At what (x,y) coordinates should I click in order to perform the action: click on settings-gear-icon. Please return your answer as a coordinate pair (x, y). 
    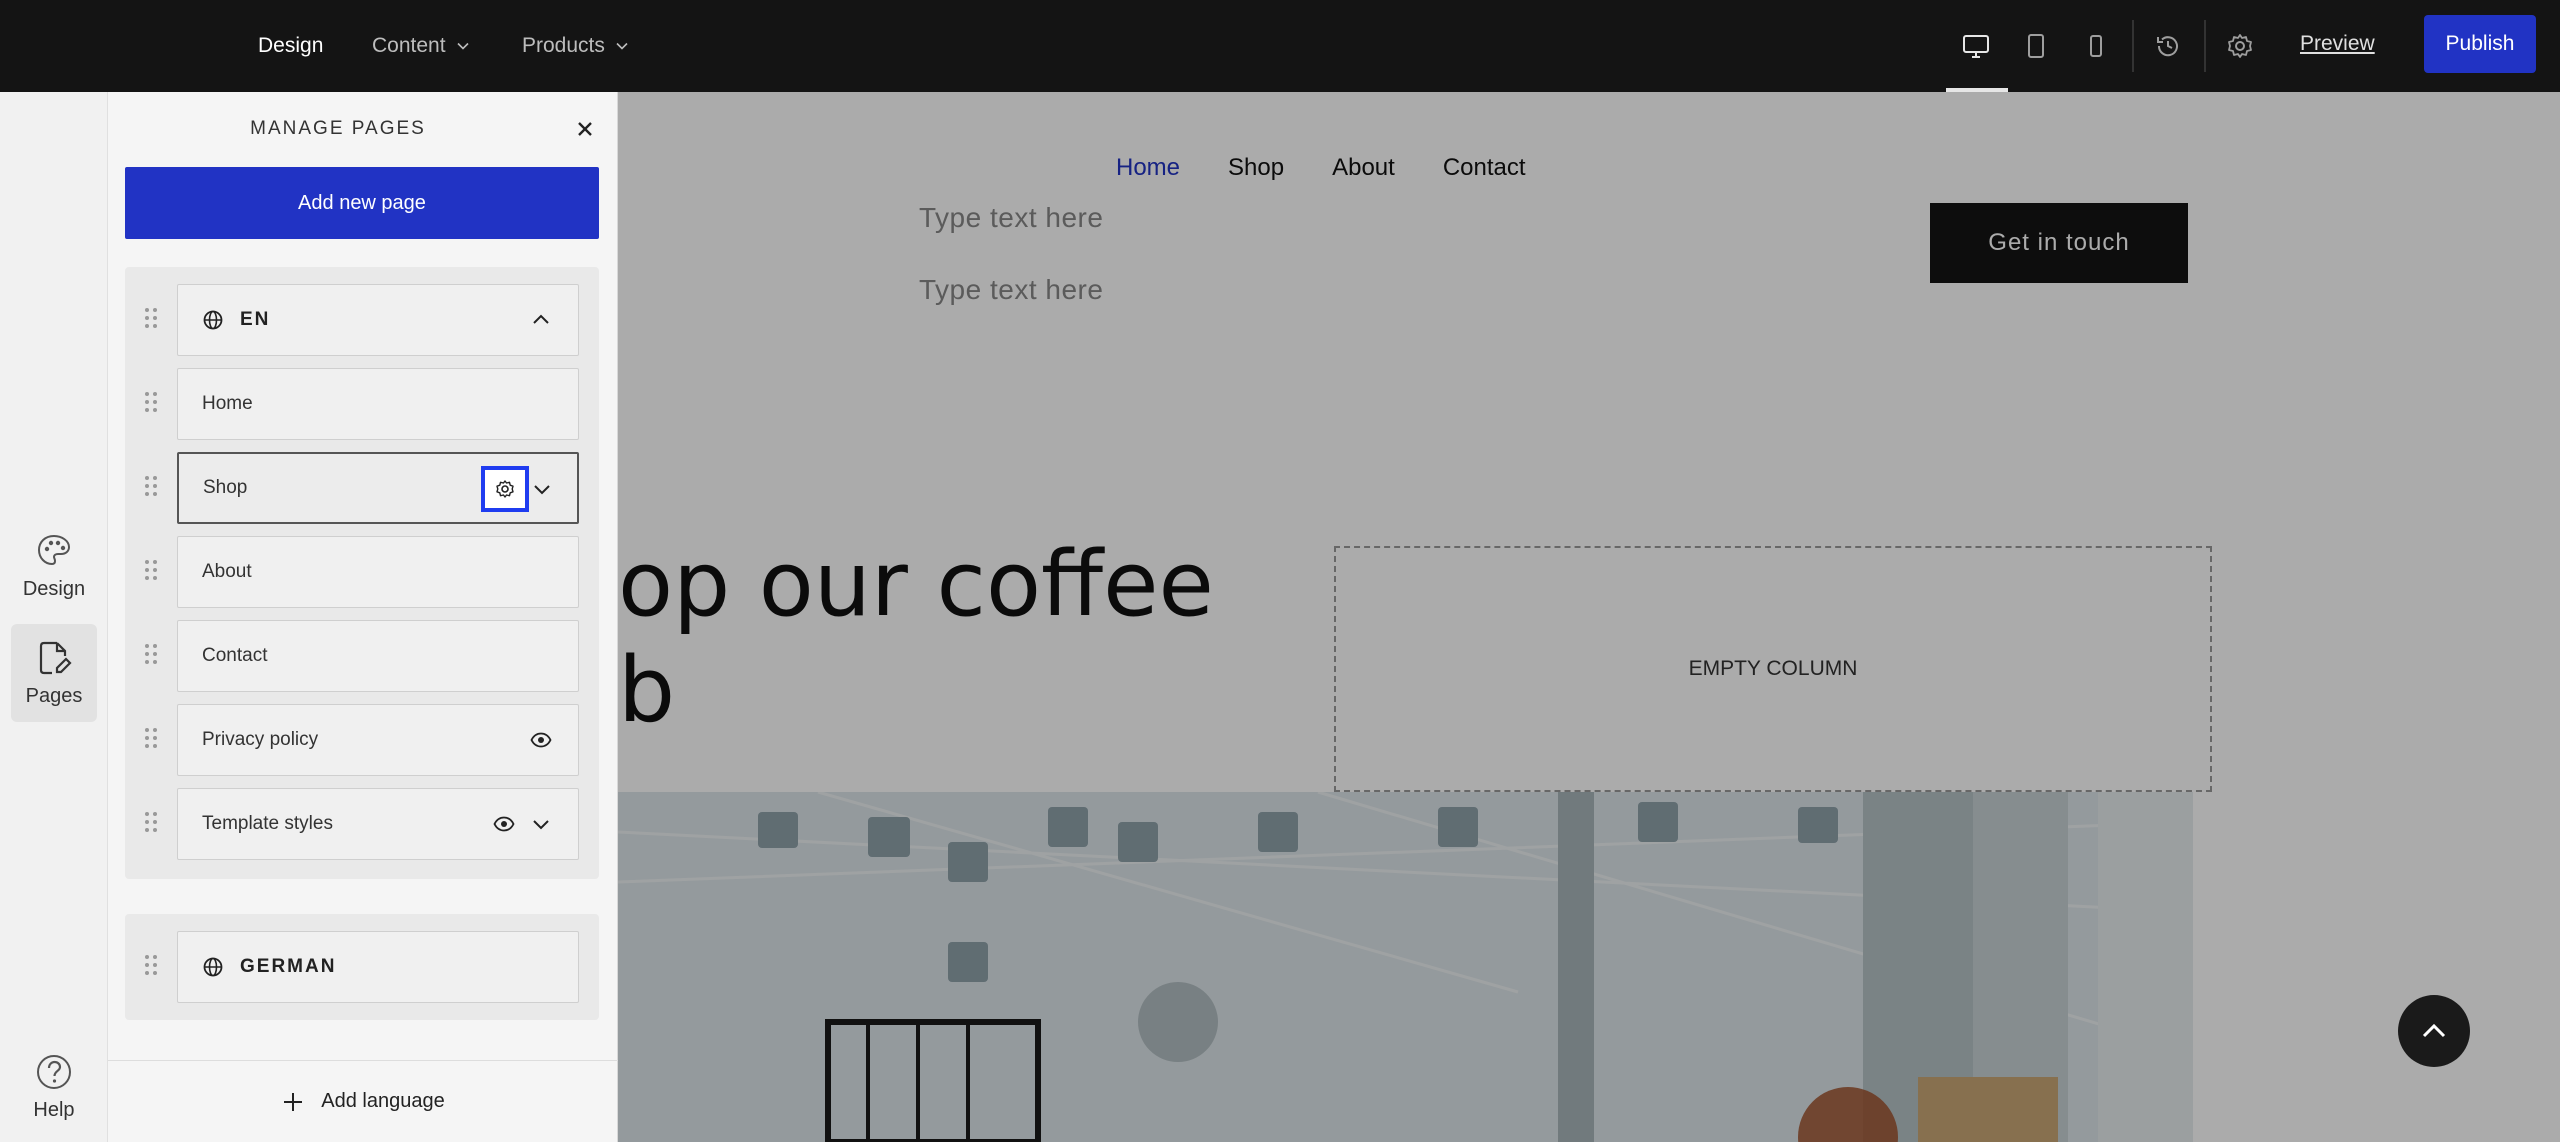
    Looking at the image, I should click on (2240, 46).